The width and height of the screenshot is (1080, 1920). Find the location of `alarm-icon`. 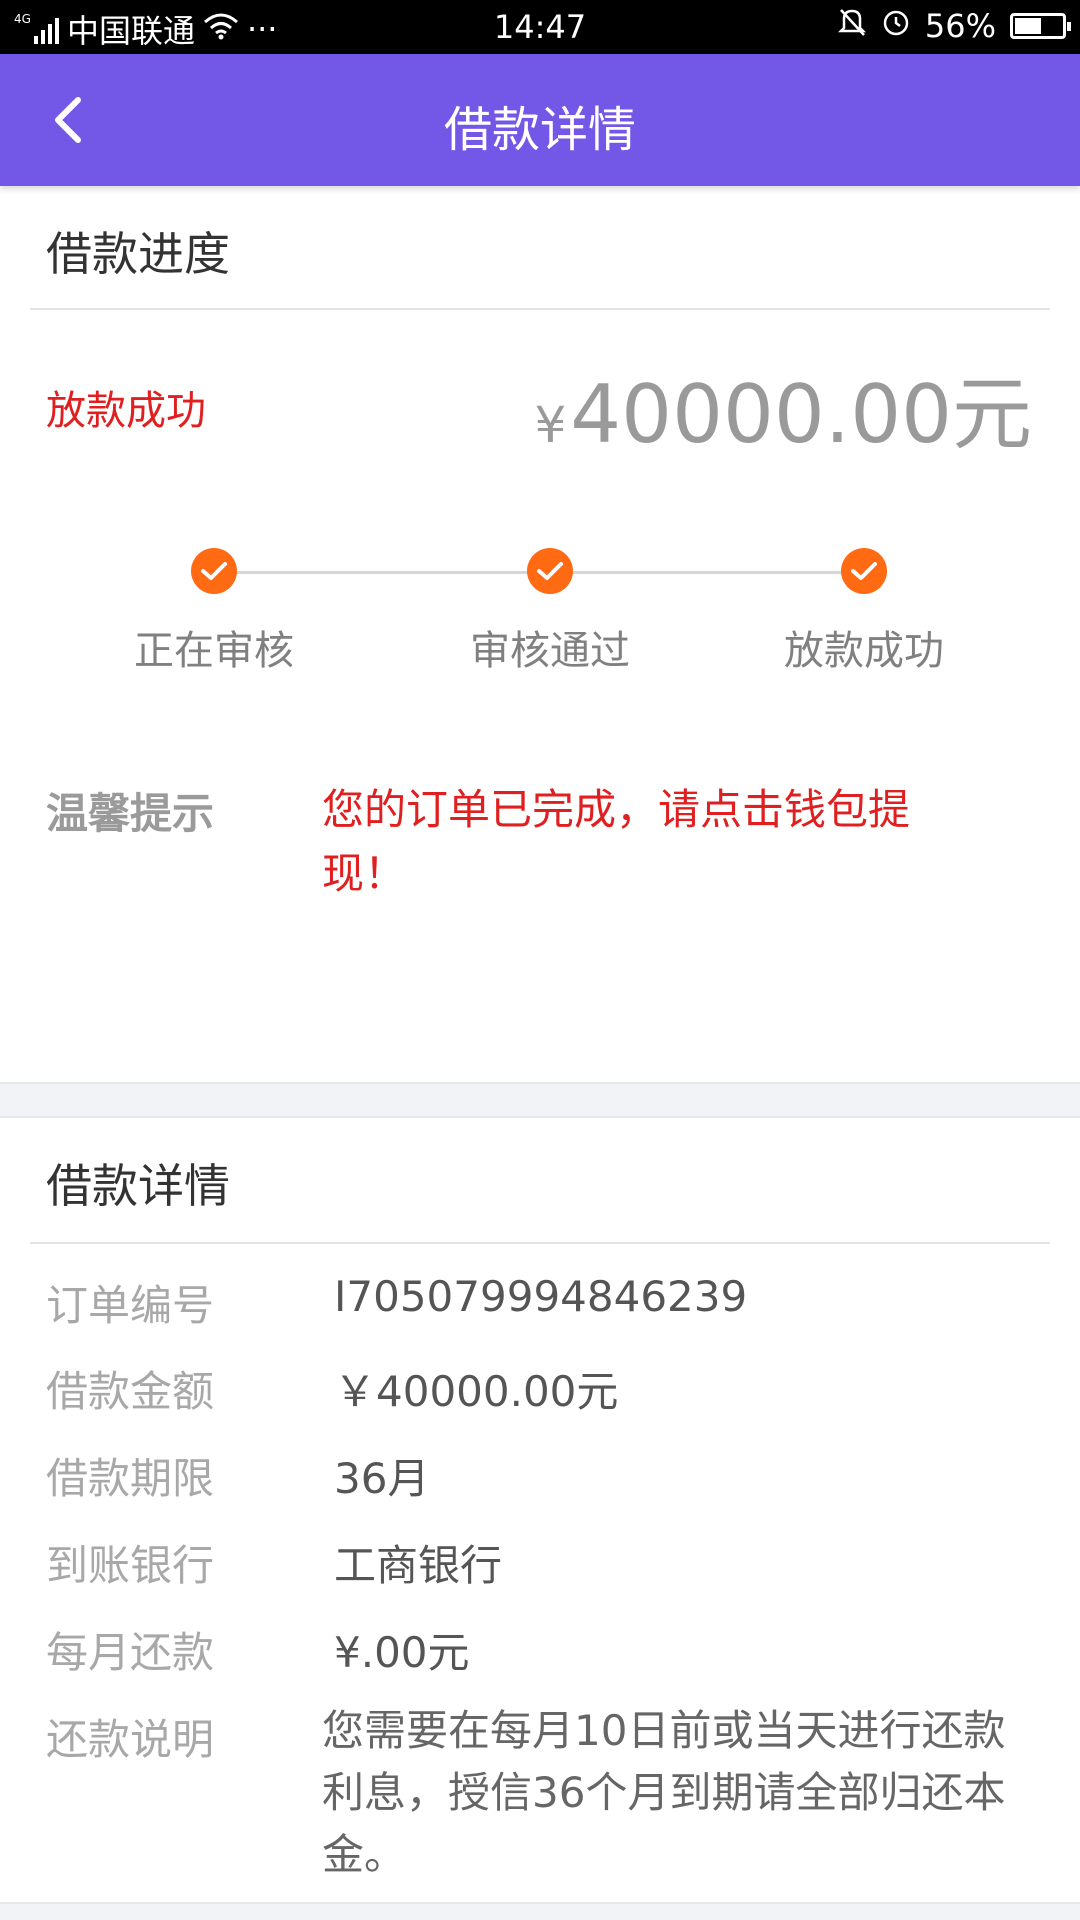

alarm-icon is located at coordinates (896, 26).